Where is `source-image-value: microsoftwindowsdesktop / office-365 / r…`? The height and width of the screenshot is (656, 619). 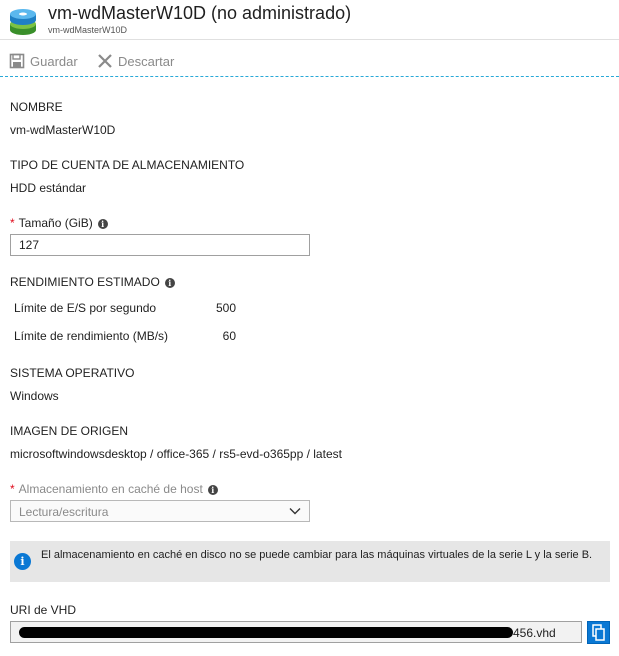 source-image-value: microsoftwindowsdesktop / office-365 / r… is located at coordinates (176, 454).